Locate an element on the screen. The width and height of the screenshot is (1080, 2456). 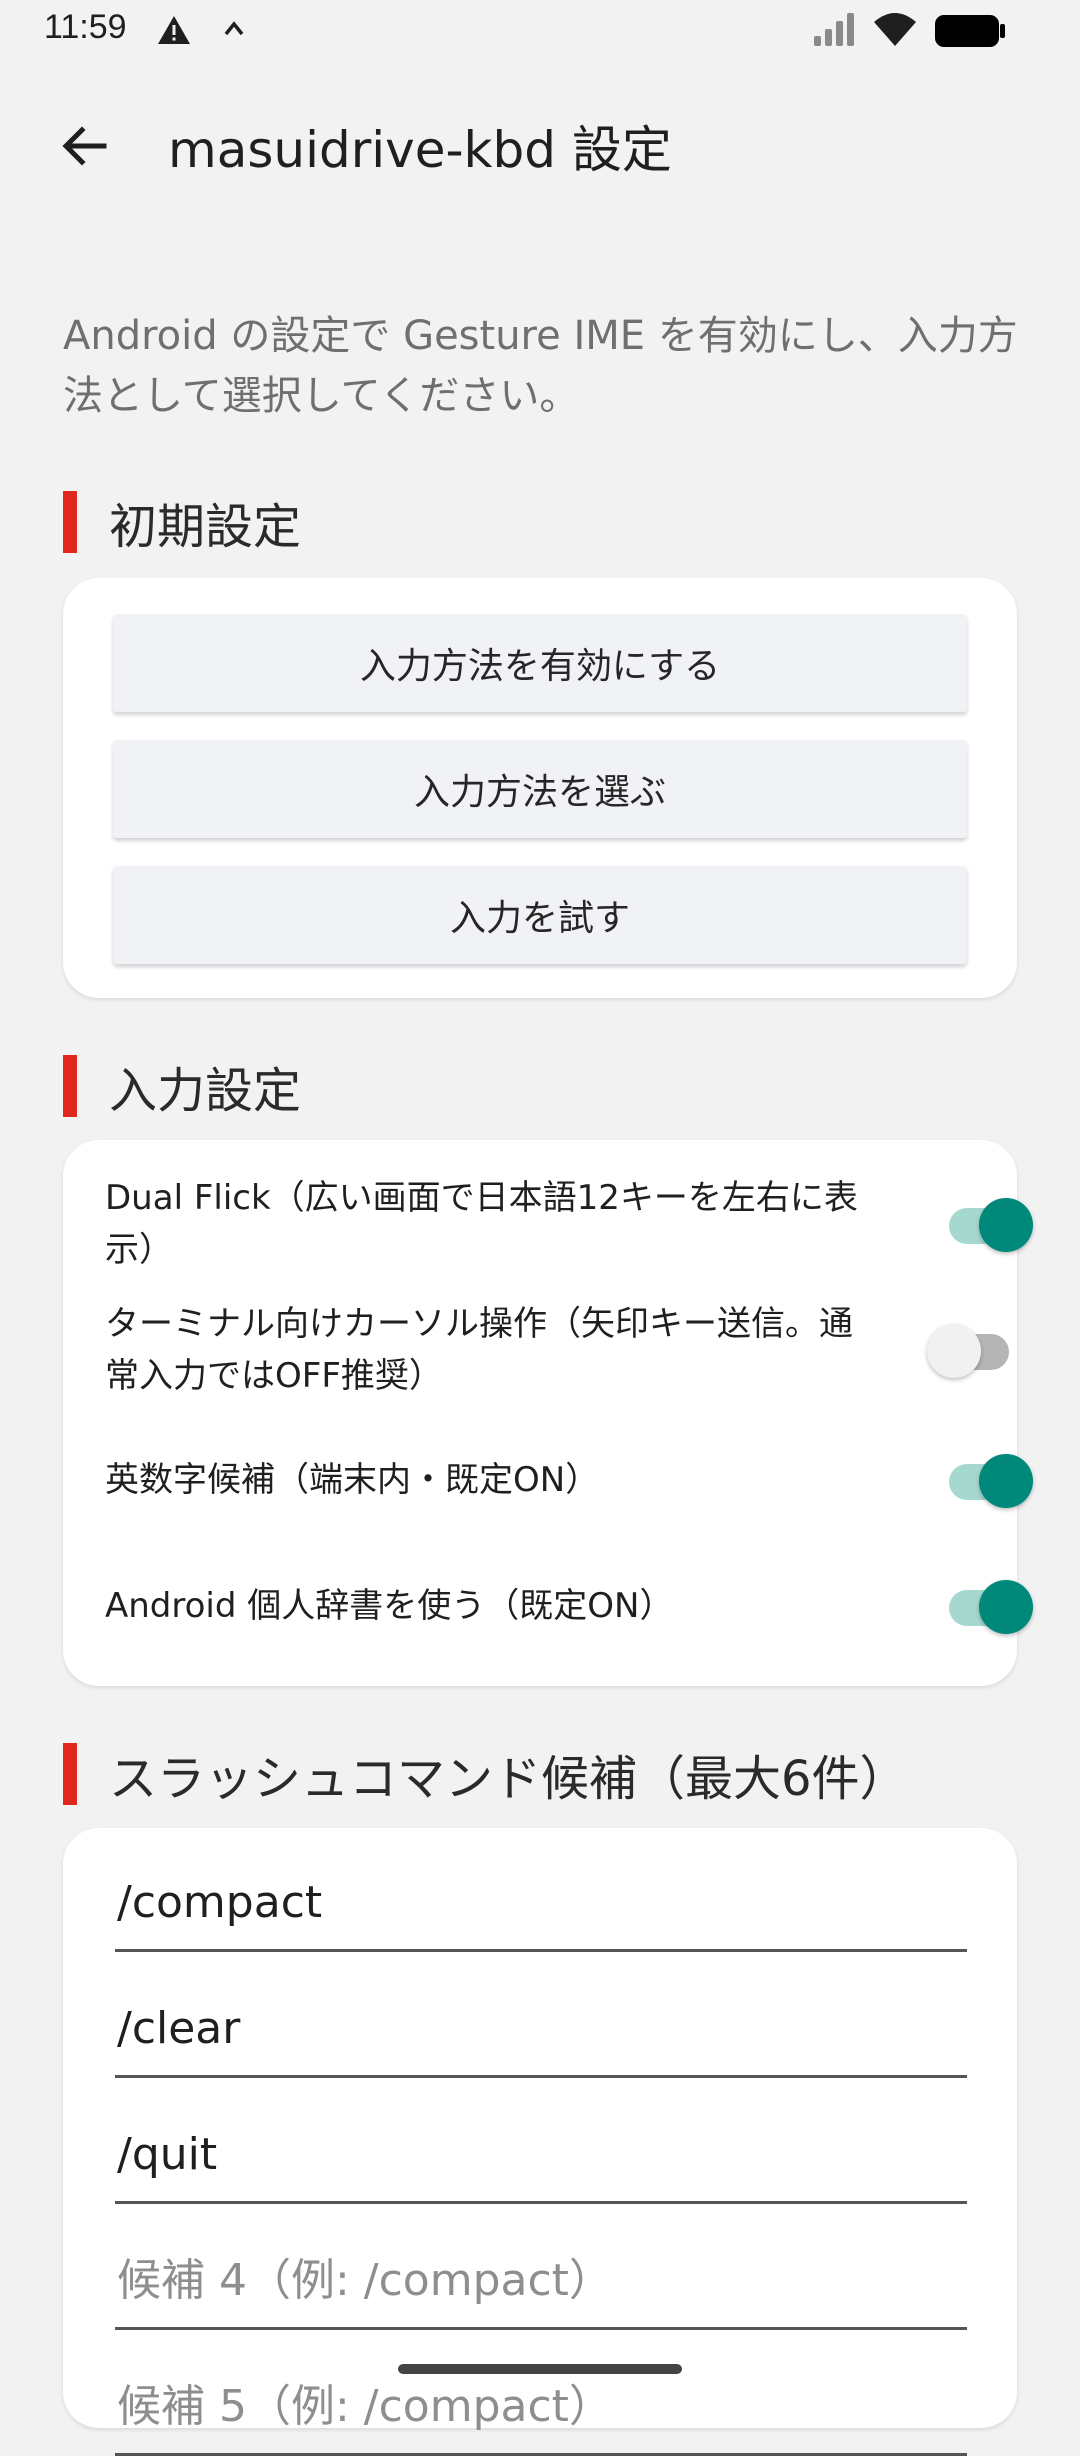
setting-row-alphanumeric: 英数字候補（端末内・既定ON） is located at coordinates (569, 1480).